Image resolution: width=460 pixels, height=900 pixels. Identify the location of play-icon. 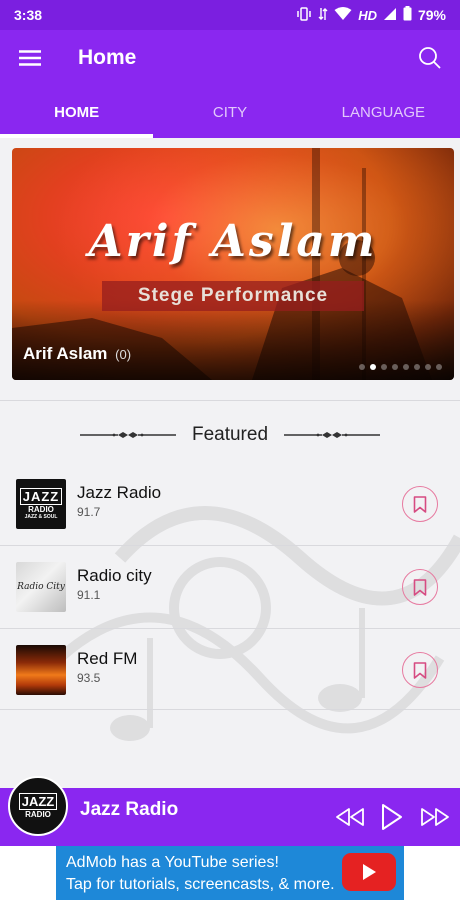
(392, 817).